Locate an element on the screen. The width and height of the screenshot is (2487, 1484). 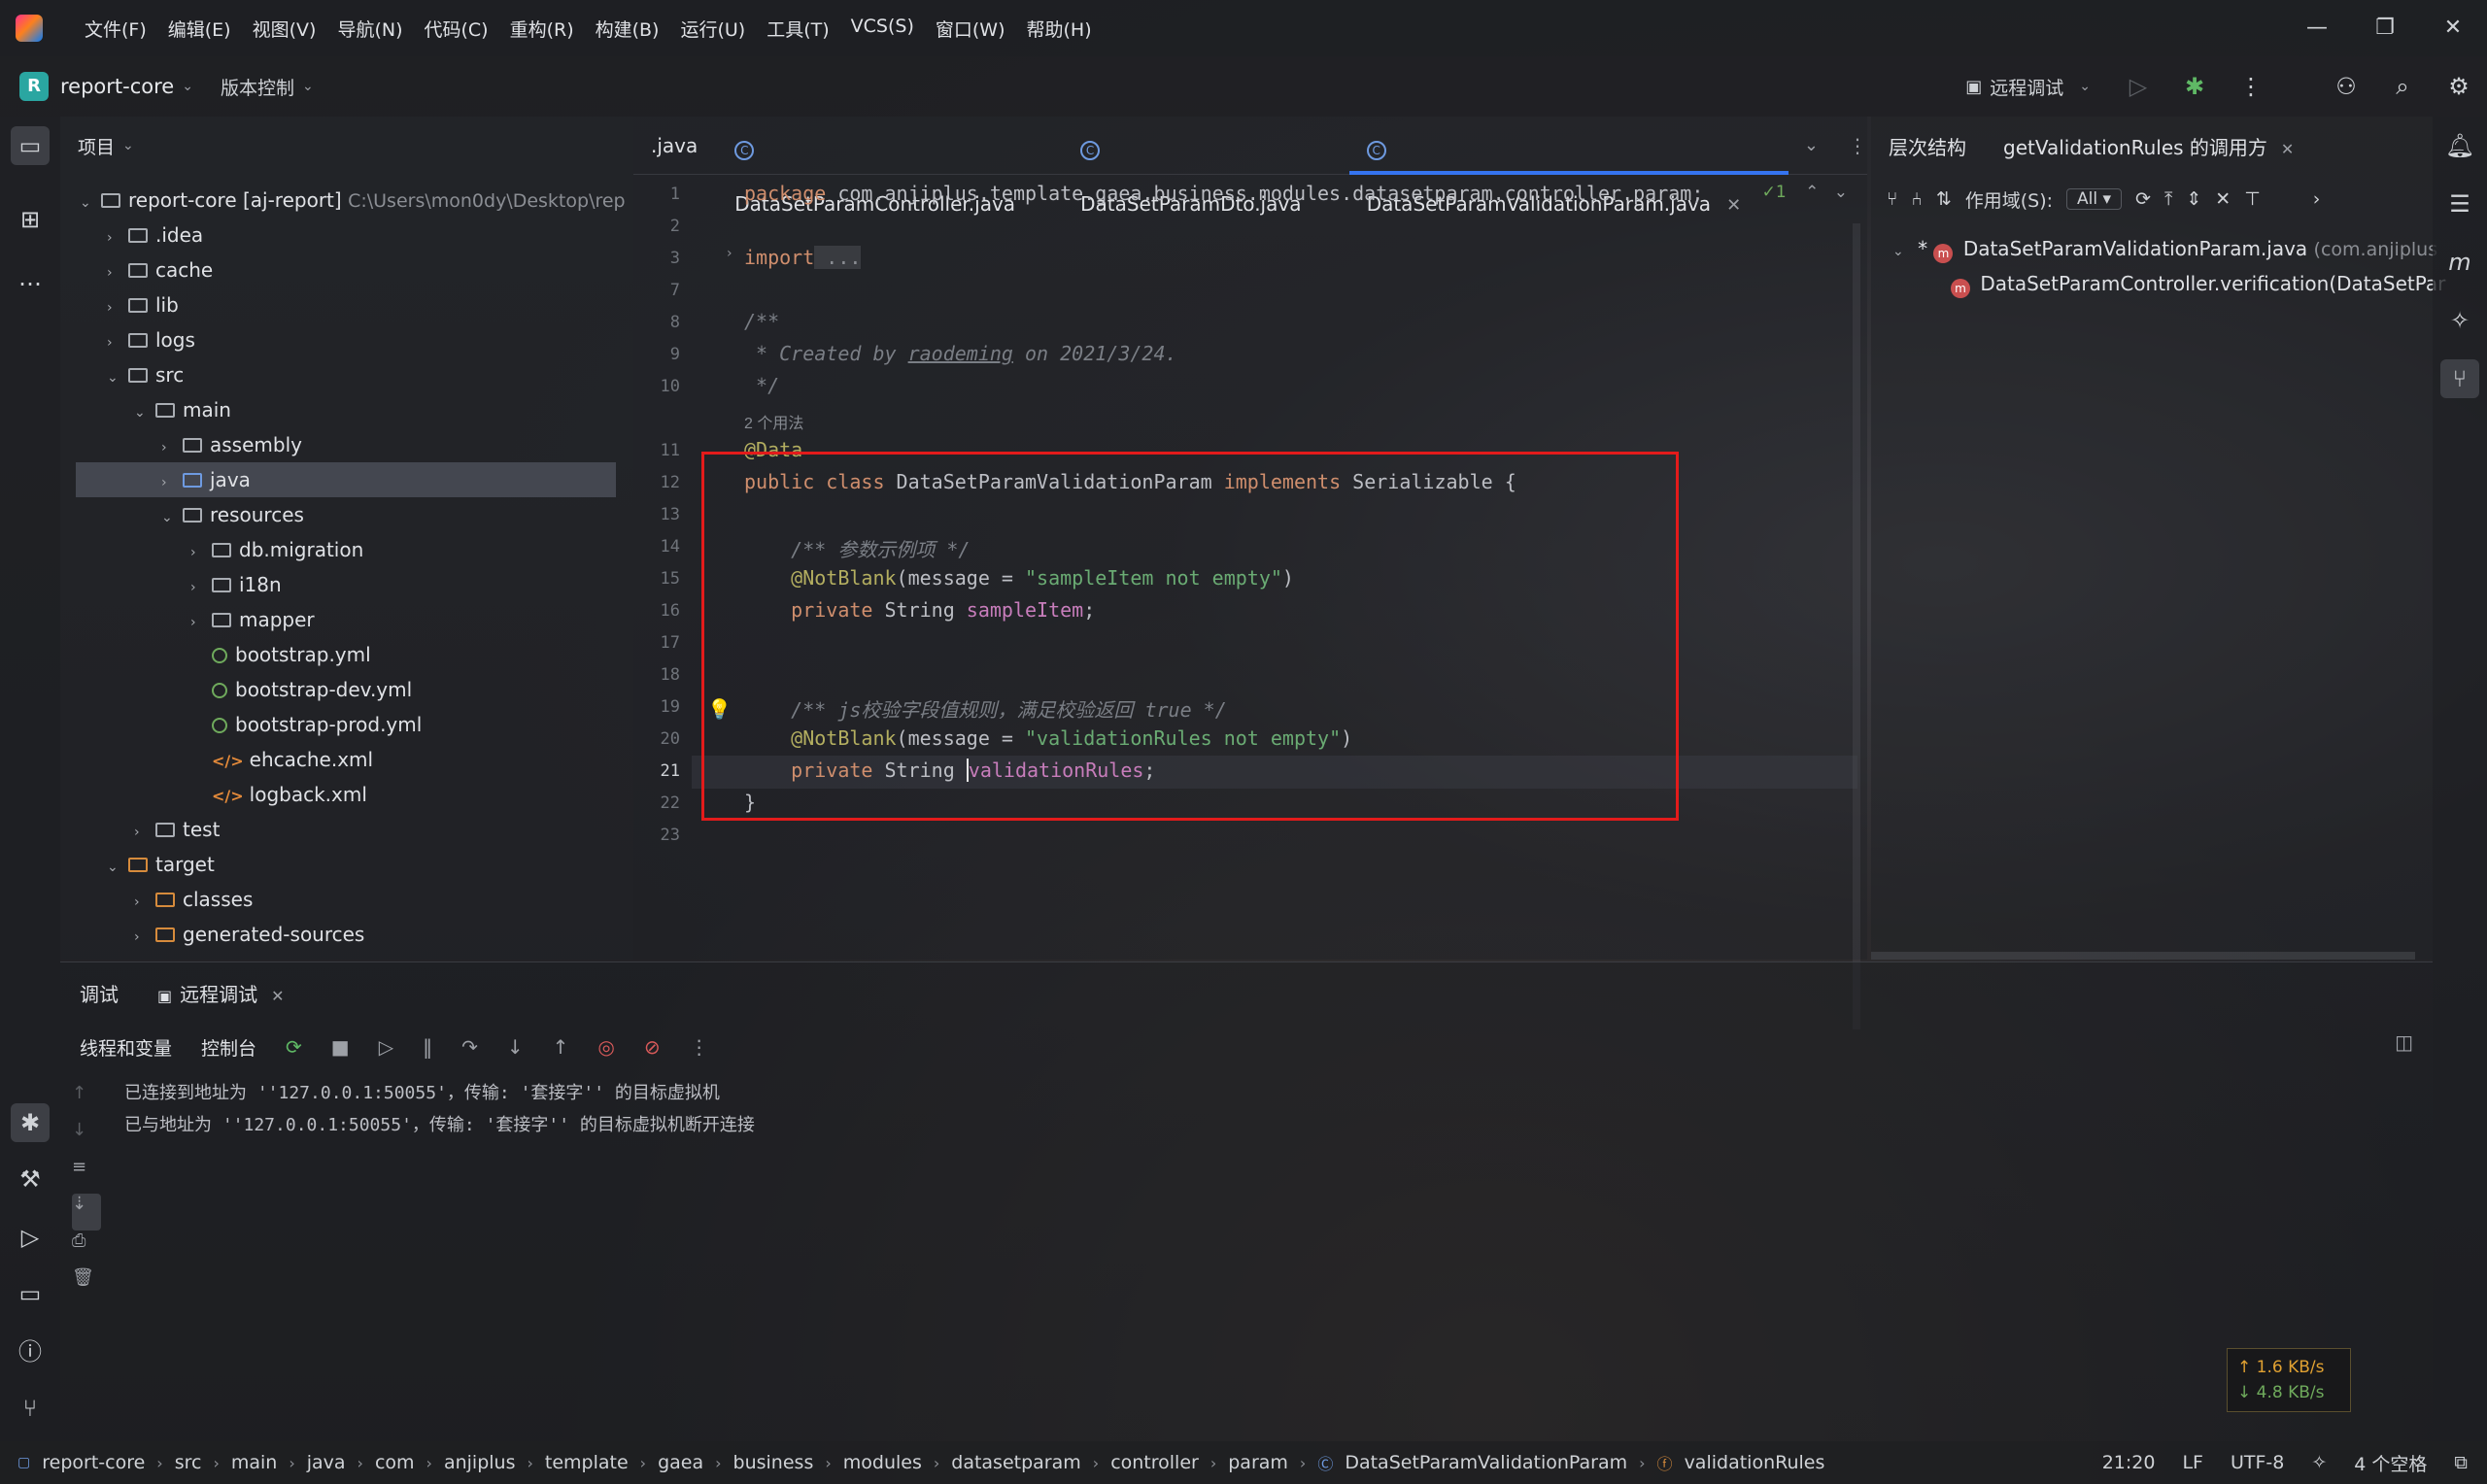
breadcrumb-item: java is located at coordinates (326, 1462).